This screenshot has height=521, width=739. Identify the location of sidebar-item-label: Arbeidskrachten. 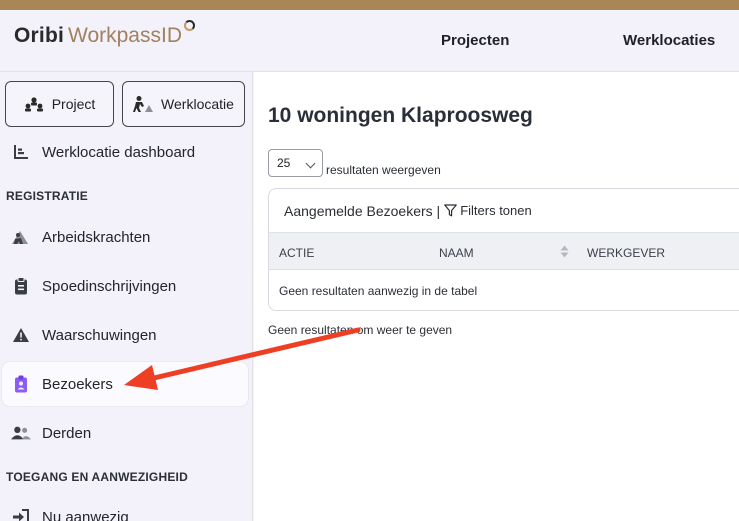
(96, 237).